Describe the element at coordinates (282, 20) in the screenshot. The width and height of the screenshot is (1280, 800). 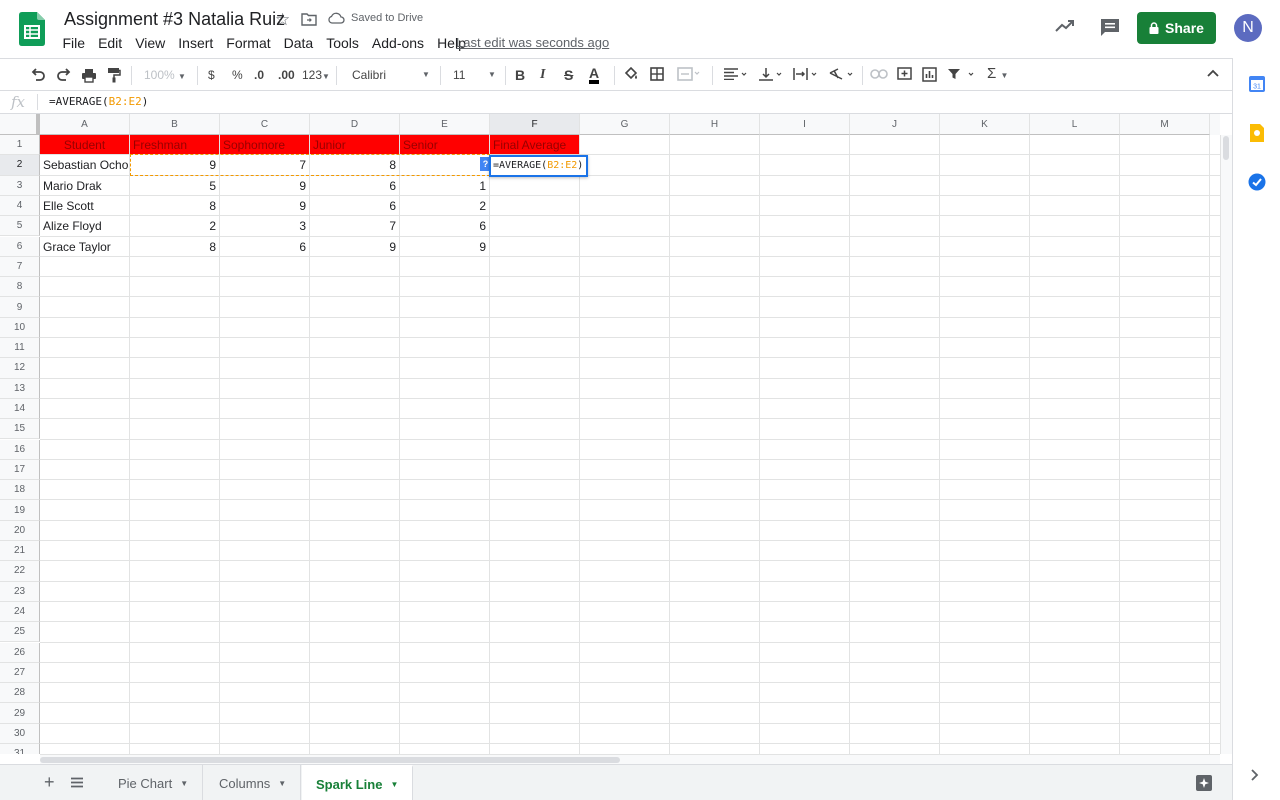
I see `star-icon: ☆` at that location.